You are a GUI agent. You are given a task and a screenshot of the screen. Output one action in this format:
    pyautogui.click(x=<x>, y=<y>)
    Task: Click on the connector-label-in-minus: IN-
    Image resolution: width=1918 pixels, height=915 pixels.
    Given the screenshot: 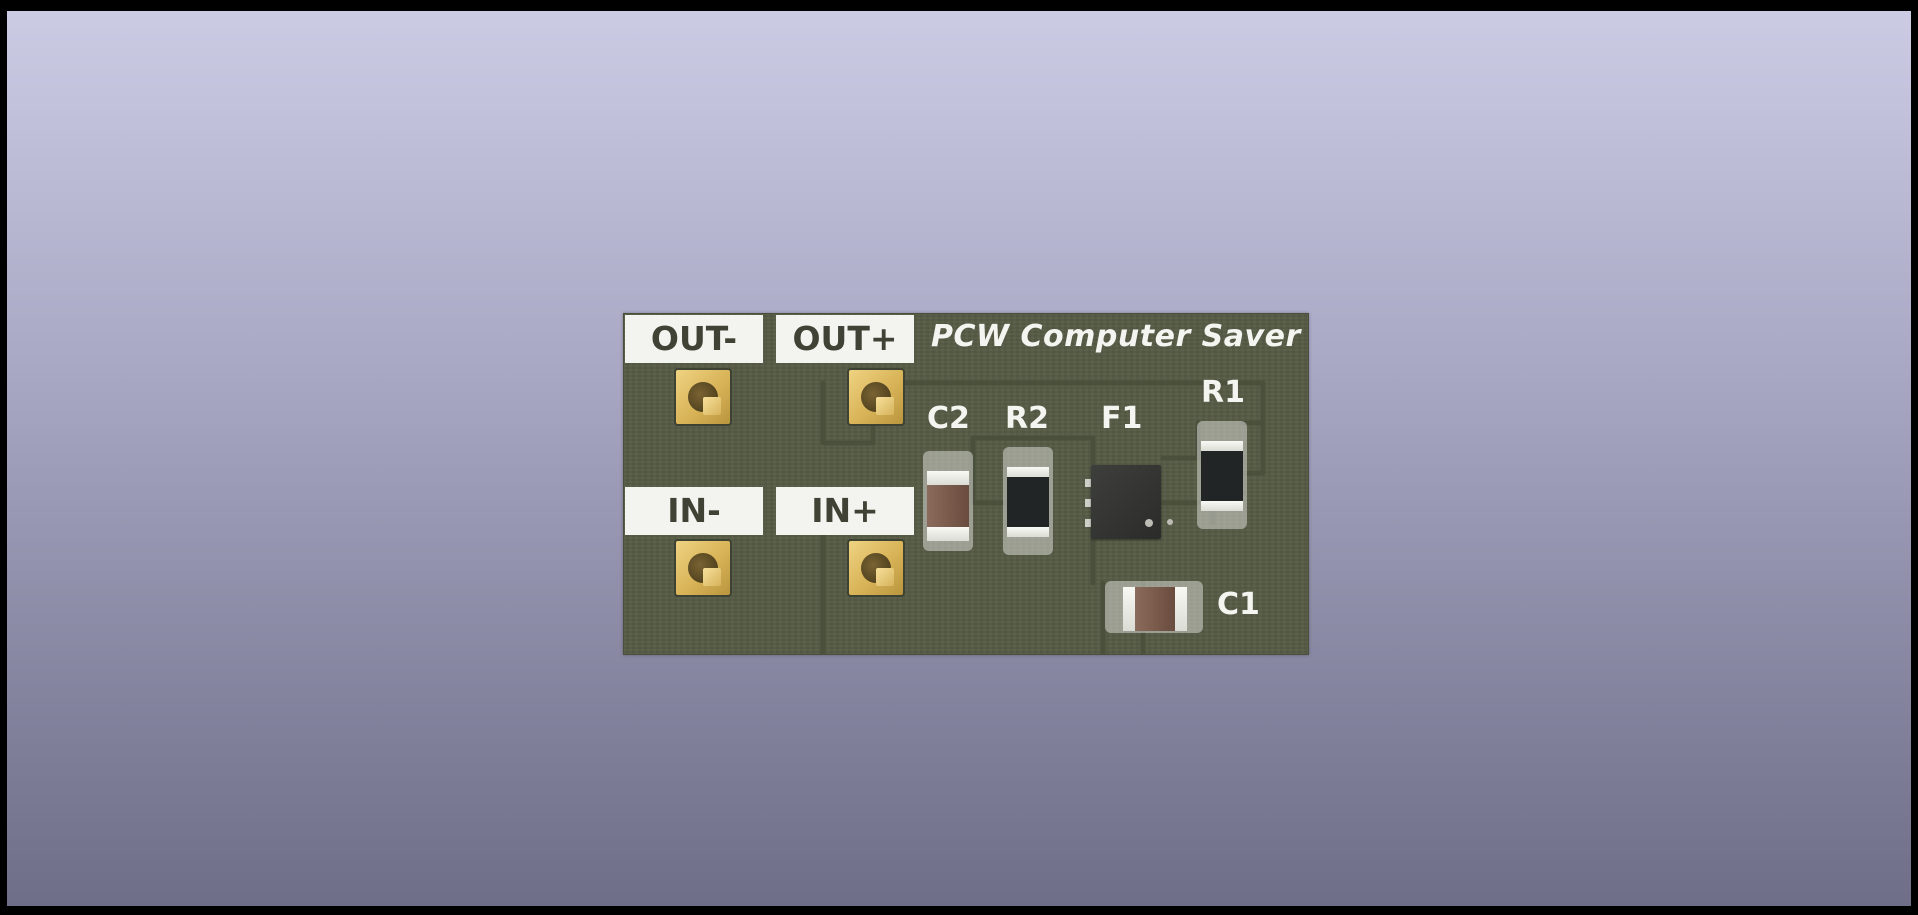 What is the action you would take?
    pyautogui.click(x=694, y=511)
    